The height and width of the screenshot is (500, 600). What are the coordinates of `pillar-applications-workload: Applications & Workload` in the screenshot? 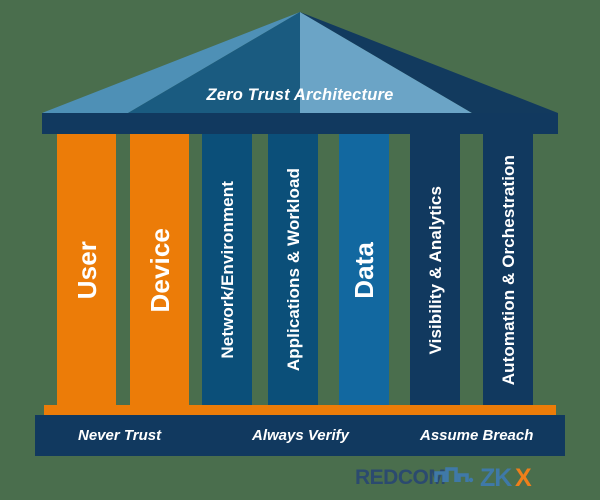 It's located at (293, 270).